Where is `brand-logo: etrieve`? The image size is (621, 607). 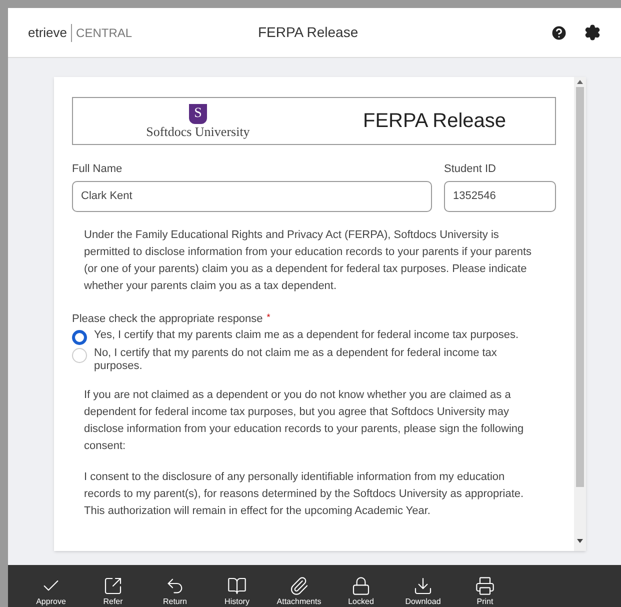
brand-logo: etrieve is located at coordinates (48, 33).